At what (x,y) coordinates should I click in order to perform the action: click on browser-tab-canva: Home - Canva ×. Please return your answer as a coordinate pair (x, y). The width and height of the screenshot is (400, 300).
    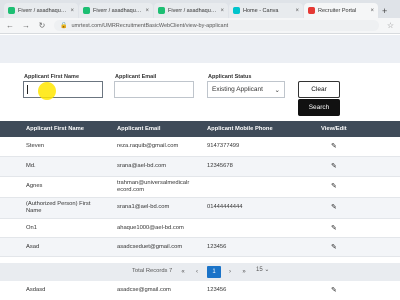
    Looking at the image, I should click on (266, 10).